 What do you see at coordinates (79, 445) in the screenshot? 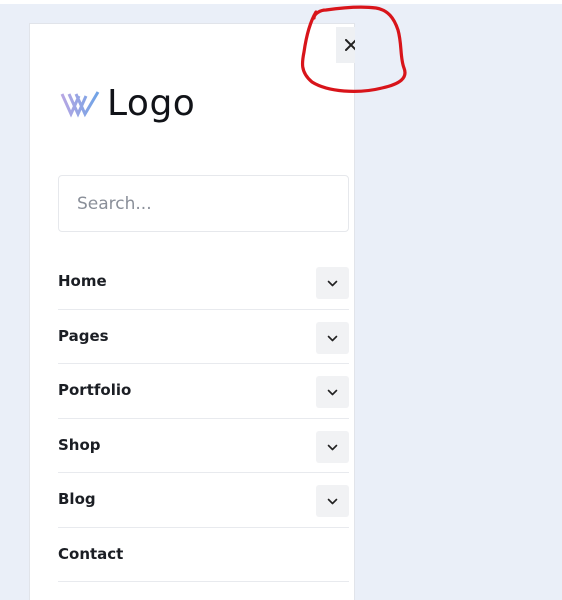
I see `nav-item-label: Shop` at bounding box center [79, 445].